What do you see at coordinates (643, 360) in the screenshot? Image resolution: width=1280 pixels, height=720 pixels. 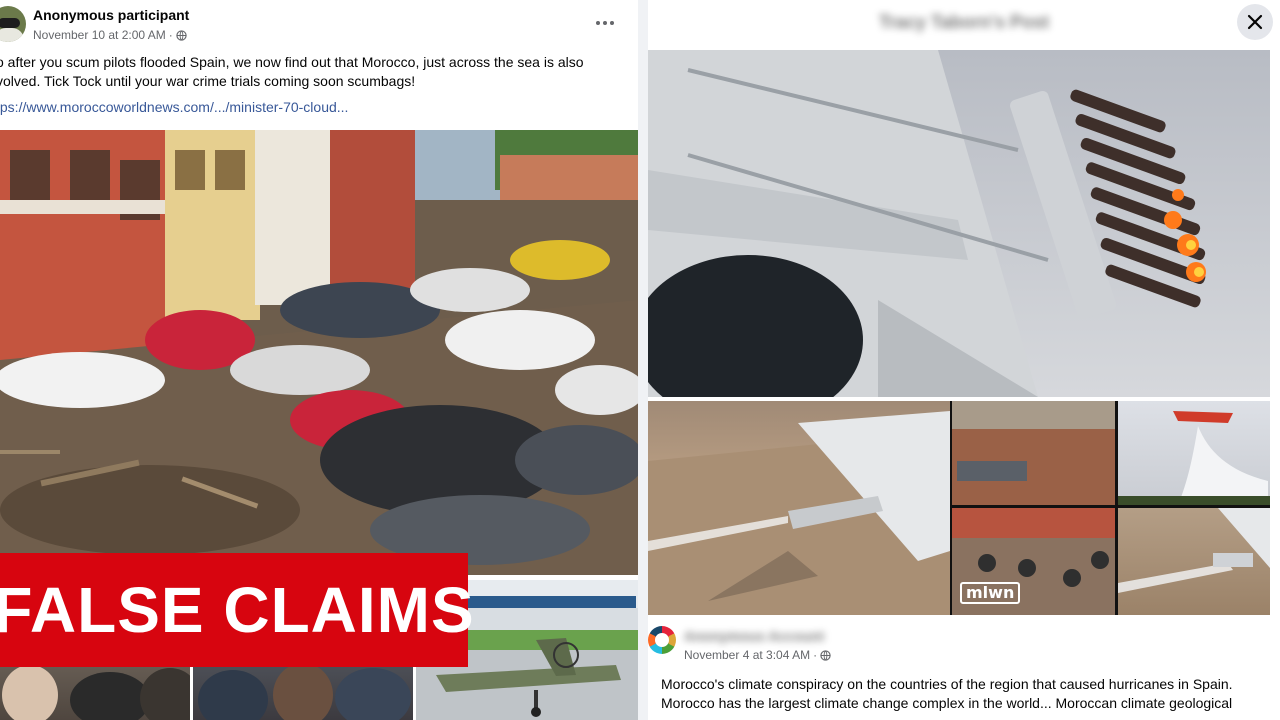 I see `panel-divider` at bounding box center [643, 360].